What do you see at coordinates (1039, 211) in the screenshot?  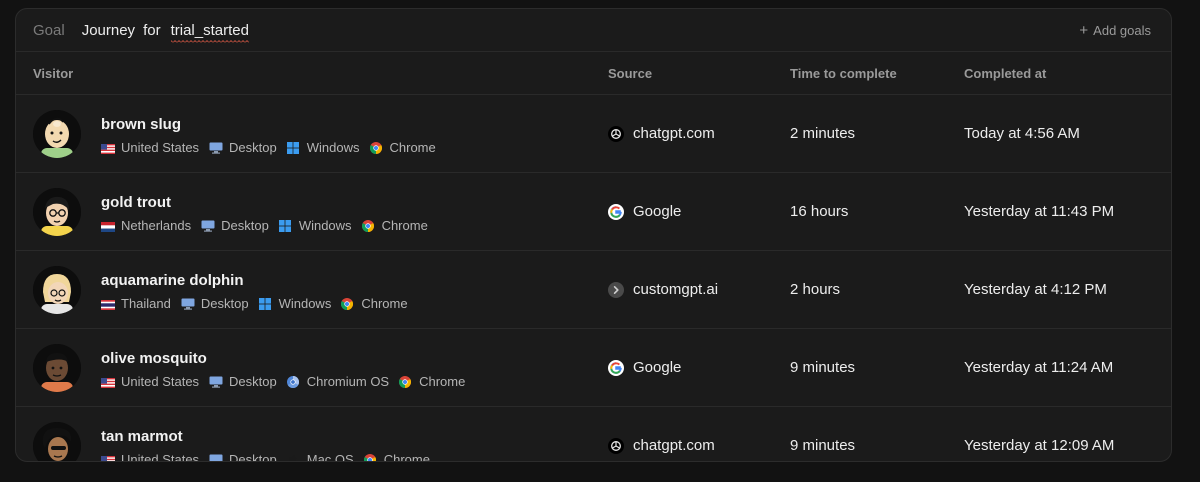 I see `completed-at: Yesterday at 11:43 PM` at bounding box center [1039, 211].